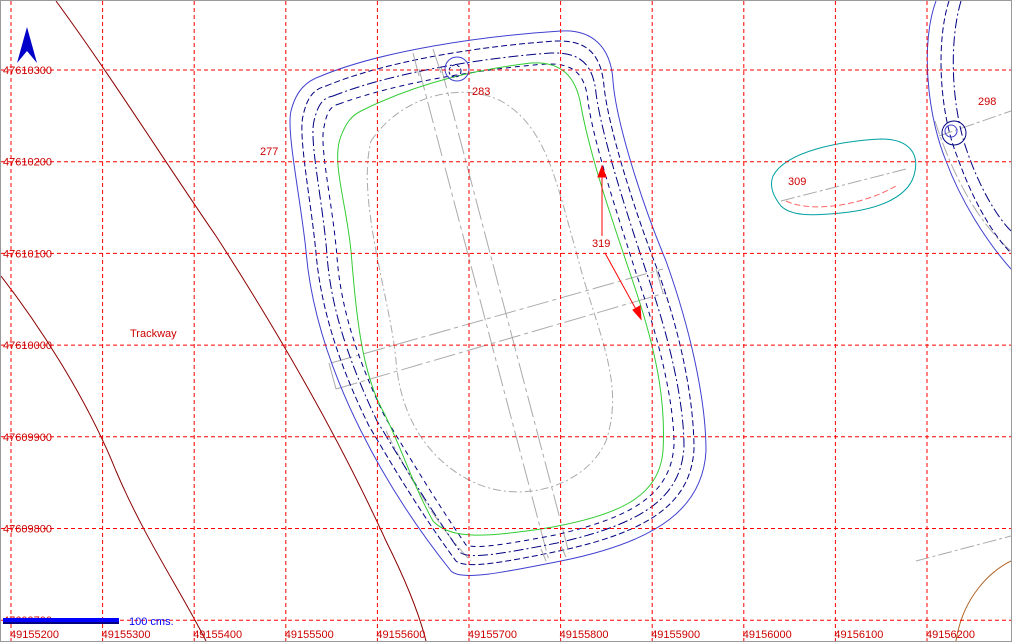 The image size is (1012, 642). I want to click on arrow-319-up-head, so click(602, 171).